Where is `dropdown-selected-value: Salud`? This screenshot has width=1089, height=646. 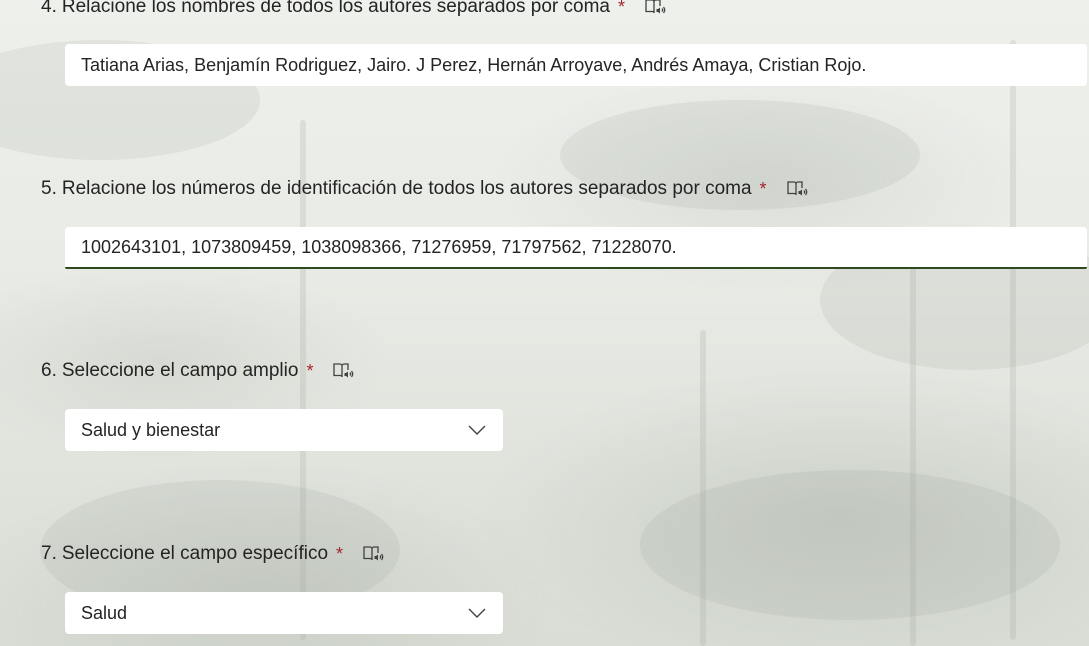 dropdown-selected-value: Salud is located at coordinates (104, 612).